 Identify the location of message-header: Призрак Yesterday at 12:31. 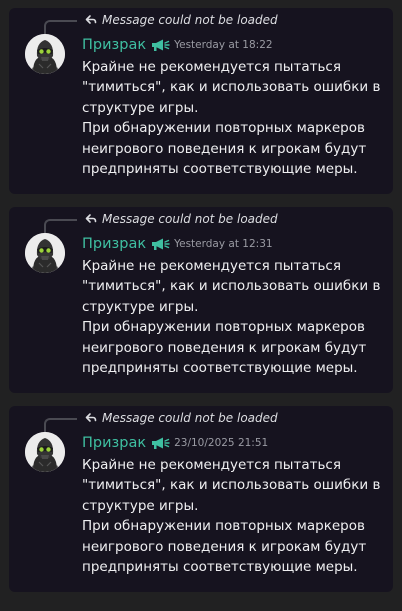
(177, 244).